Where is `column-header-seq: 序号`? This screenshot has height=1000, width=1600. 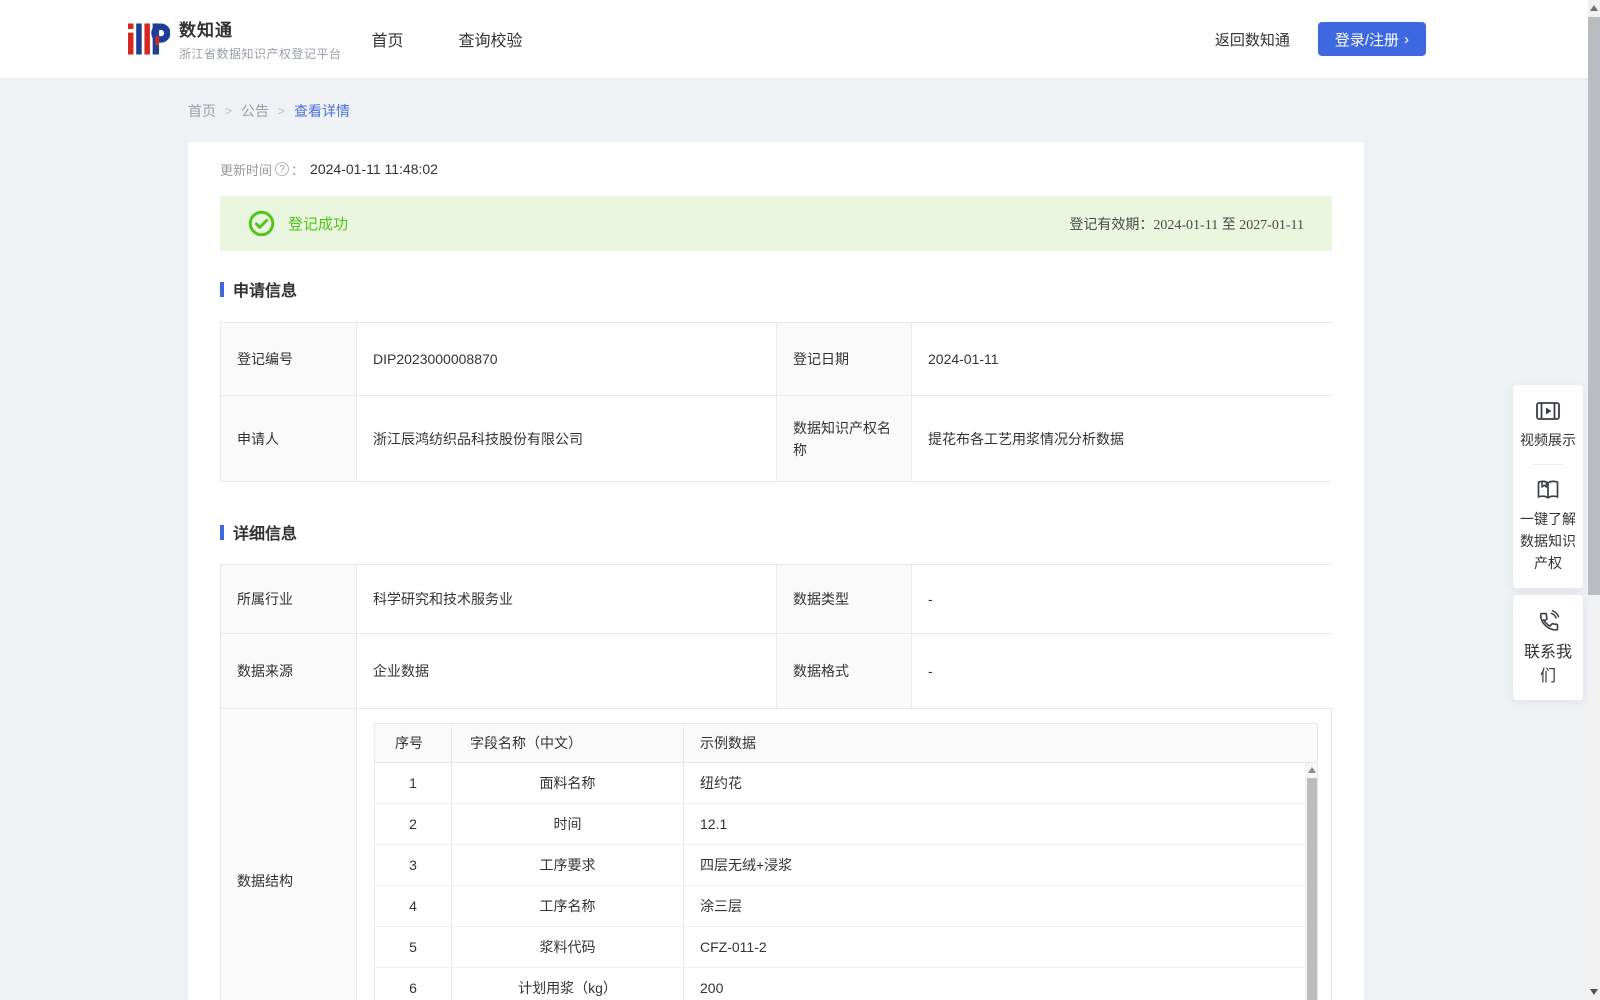
column-header-seq: 序号 is located at coordinates (413, 743).